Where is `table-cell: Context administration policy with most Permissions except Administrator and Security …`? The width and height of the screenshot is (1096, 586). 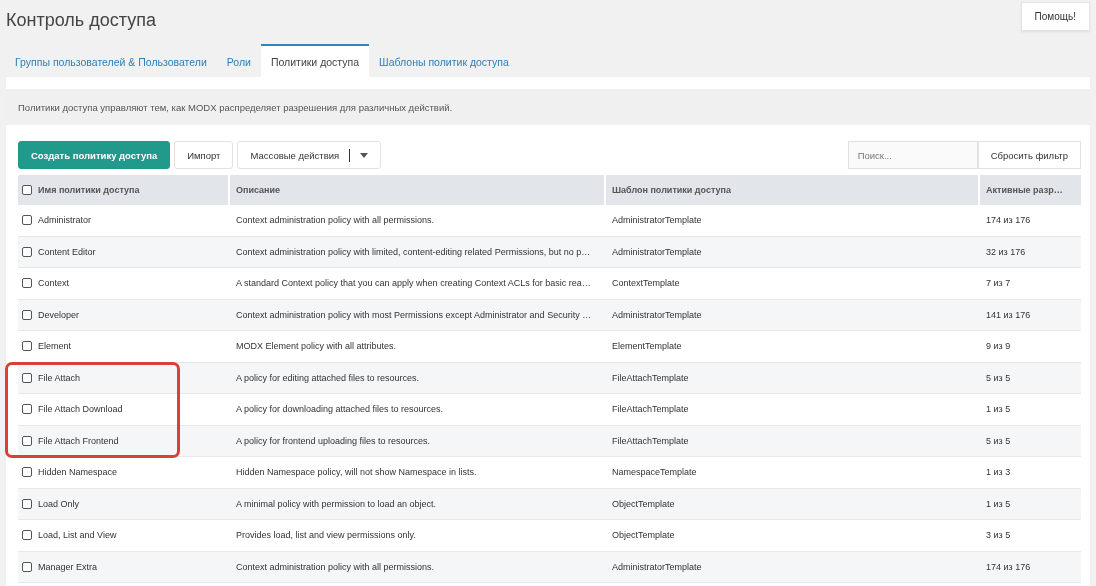
table-cell: Context administration policy with most Permissions except Administrator and Security … is located at coordinates (414, 314).